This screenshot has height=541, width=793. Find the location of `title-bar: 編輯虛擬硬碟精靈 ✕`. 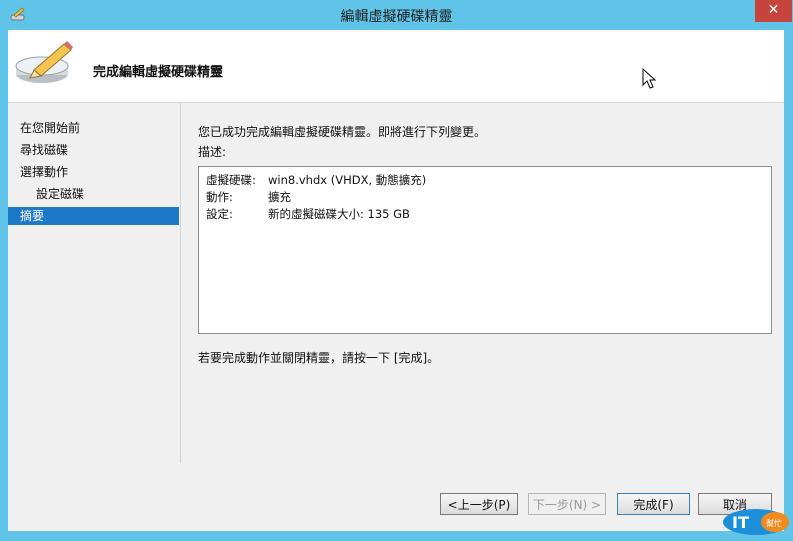

title-bar: 編輯虛擬硬碟精靈 ✕ is located at coordinates (396, 15).